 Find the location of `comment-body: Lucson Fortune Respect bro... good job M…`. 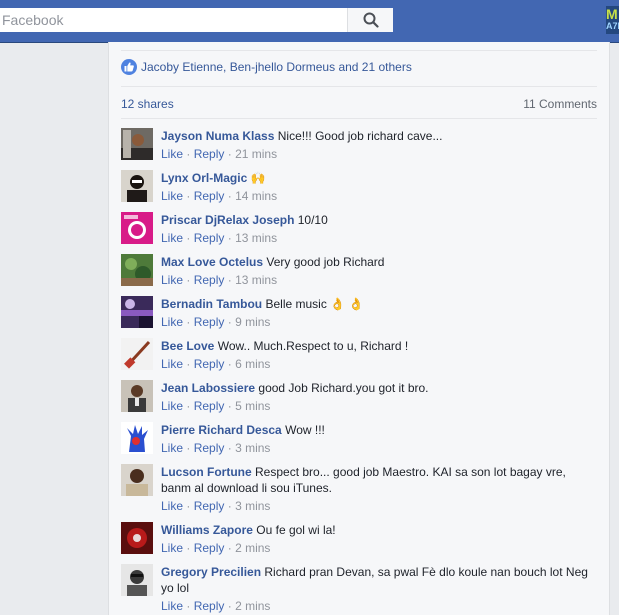

comment-body: Lucson Fortune Respect bro... good job M… is located at coordinates (379, 489).